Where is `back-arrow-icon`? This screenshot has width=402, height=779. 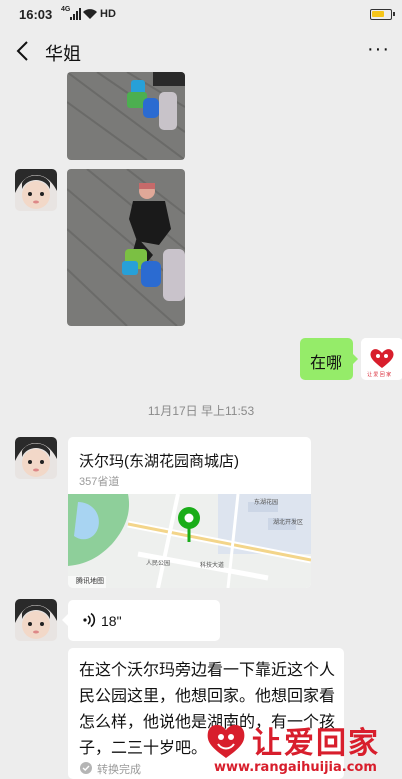 back-arrow-icon is located at coordinates (24, 51).